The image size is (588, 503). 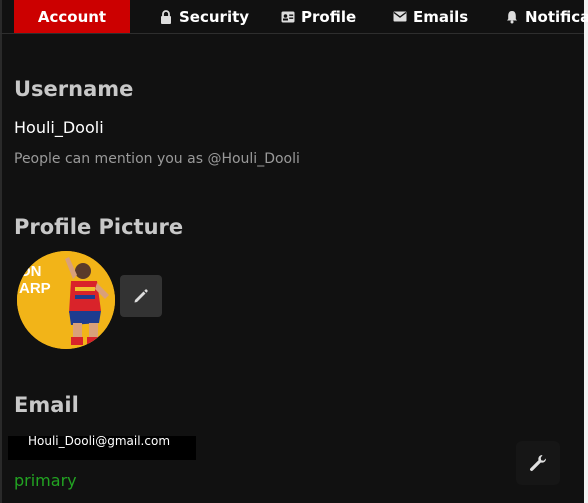 I want to click on lock-icon, so click(x=166, y=16).